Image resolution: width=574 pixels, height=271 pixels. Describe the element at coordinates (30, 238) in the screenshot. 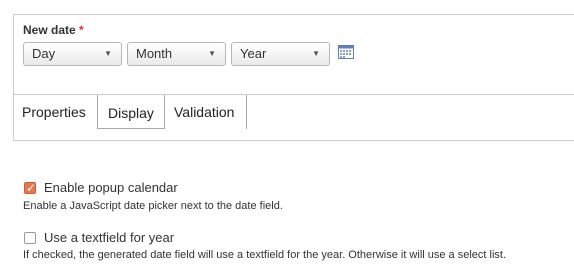

I see `use-textfield-year-checkbox` at that location.